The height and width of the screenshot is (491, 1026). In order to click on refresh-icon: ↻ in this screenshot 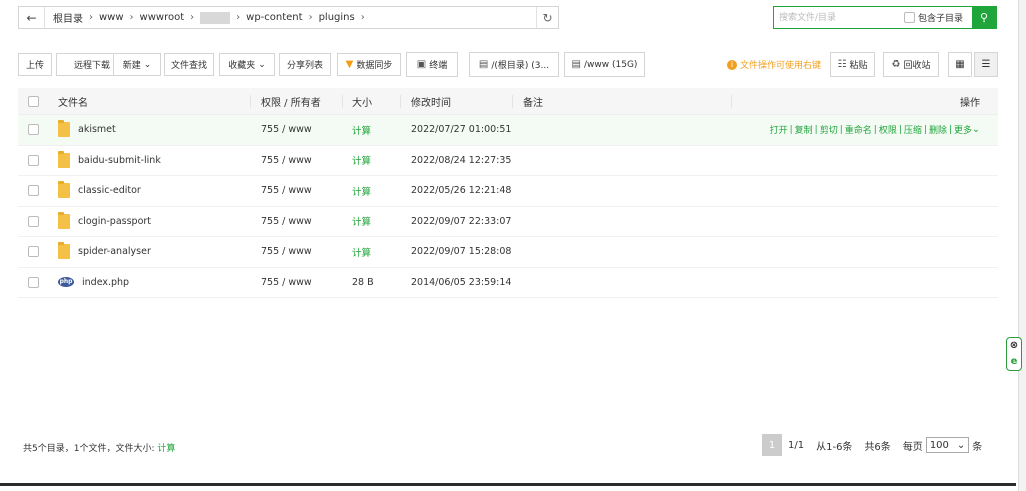, I will do `click(547, 17)`.